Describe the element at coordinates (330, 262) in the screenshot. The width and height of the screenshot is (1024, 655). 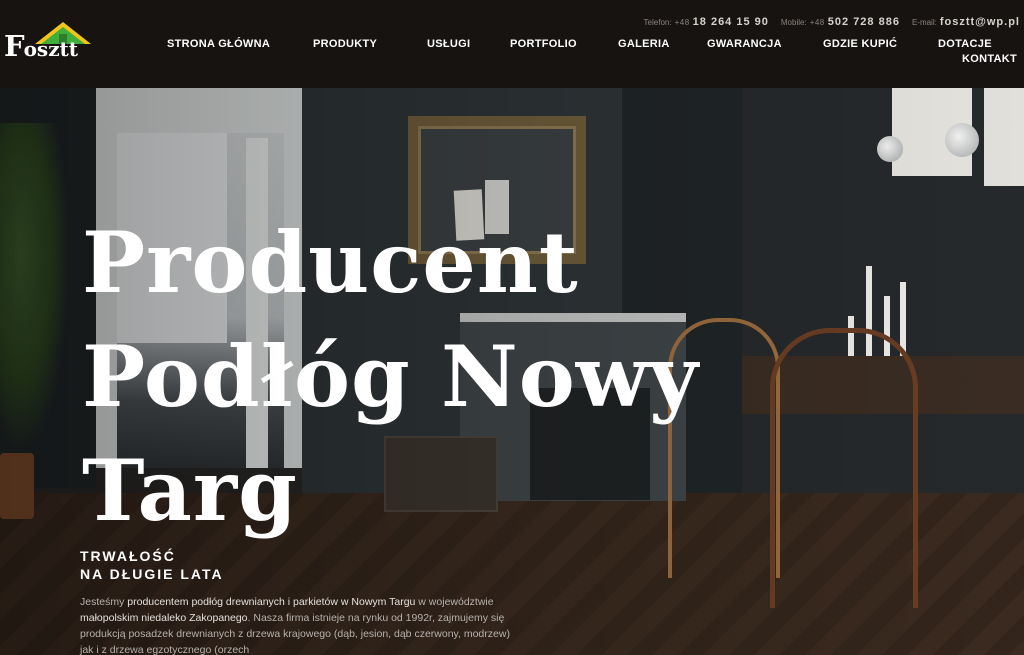
I see `headline-line: Producent` at that location.